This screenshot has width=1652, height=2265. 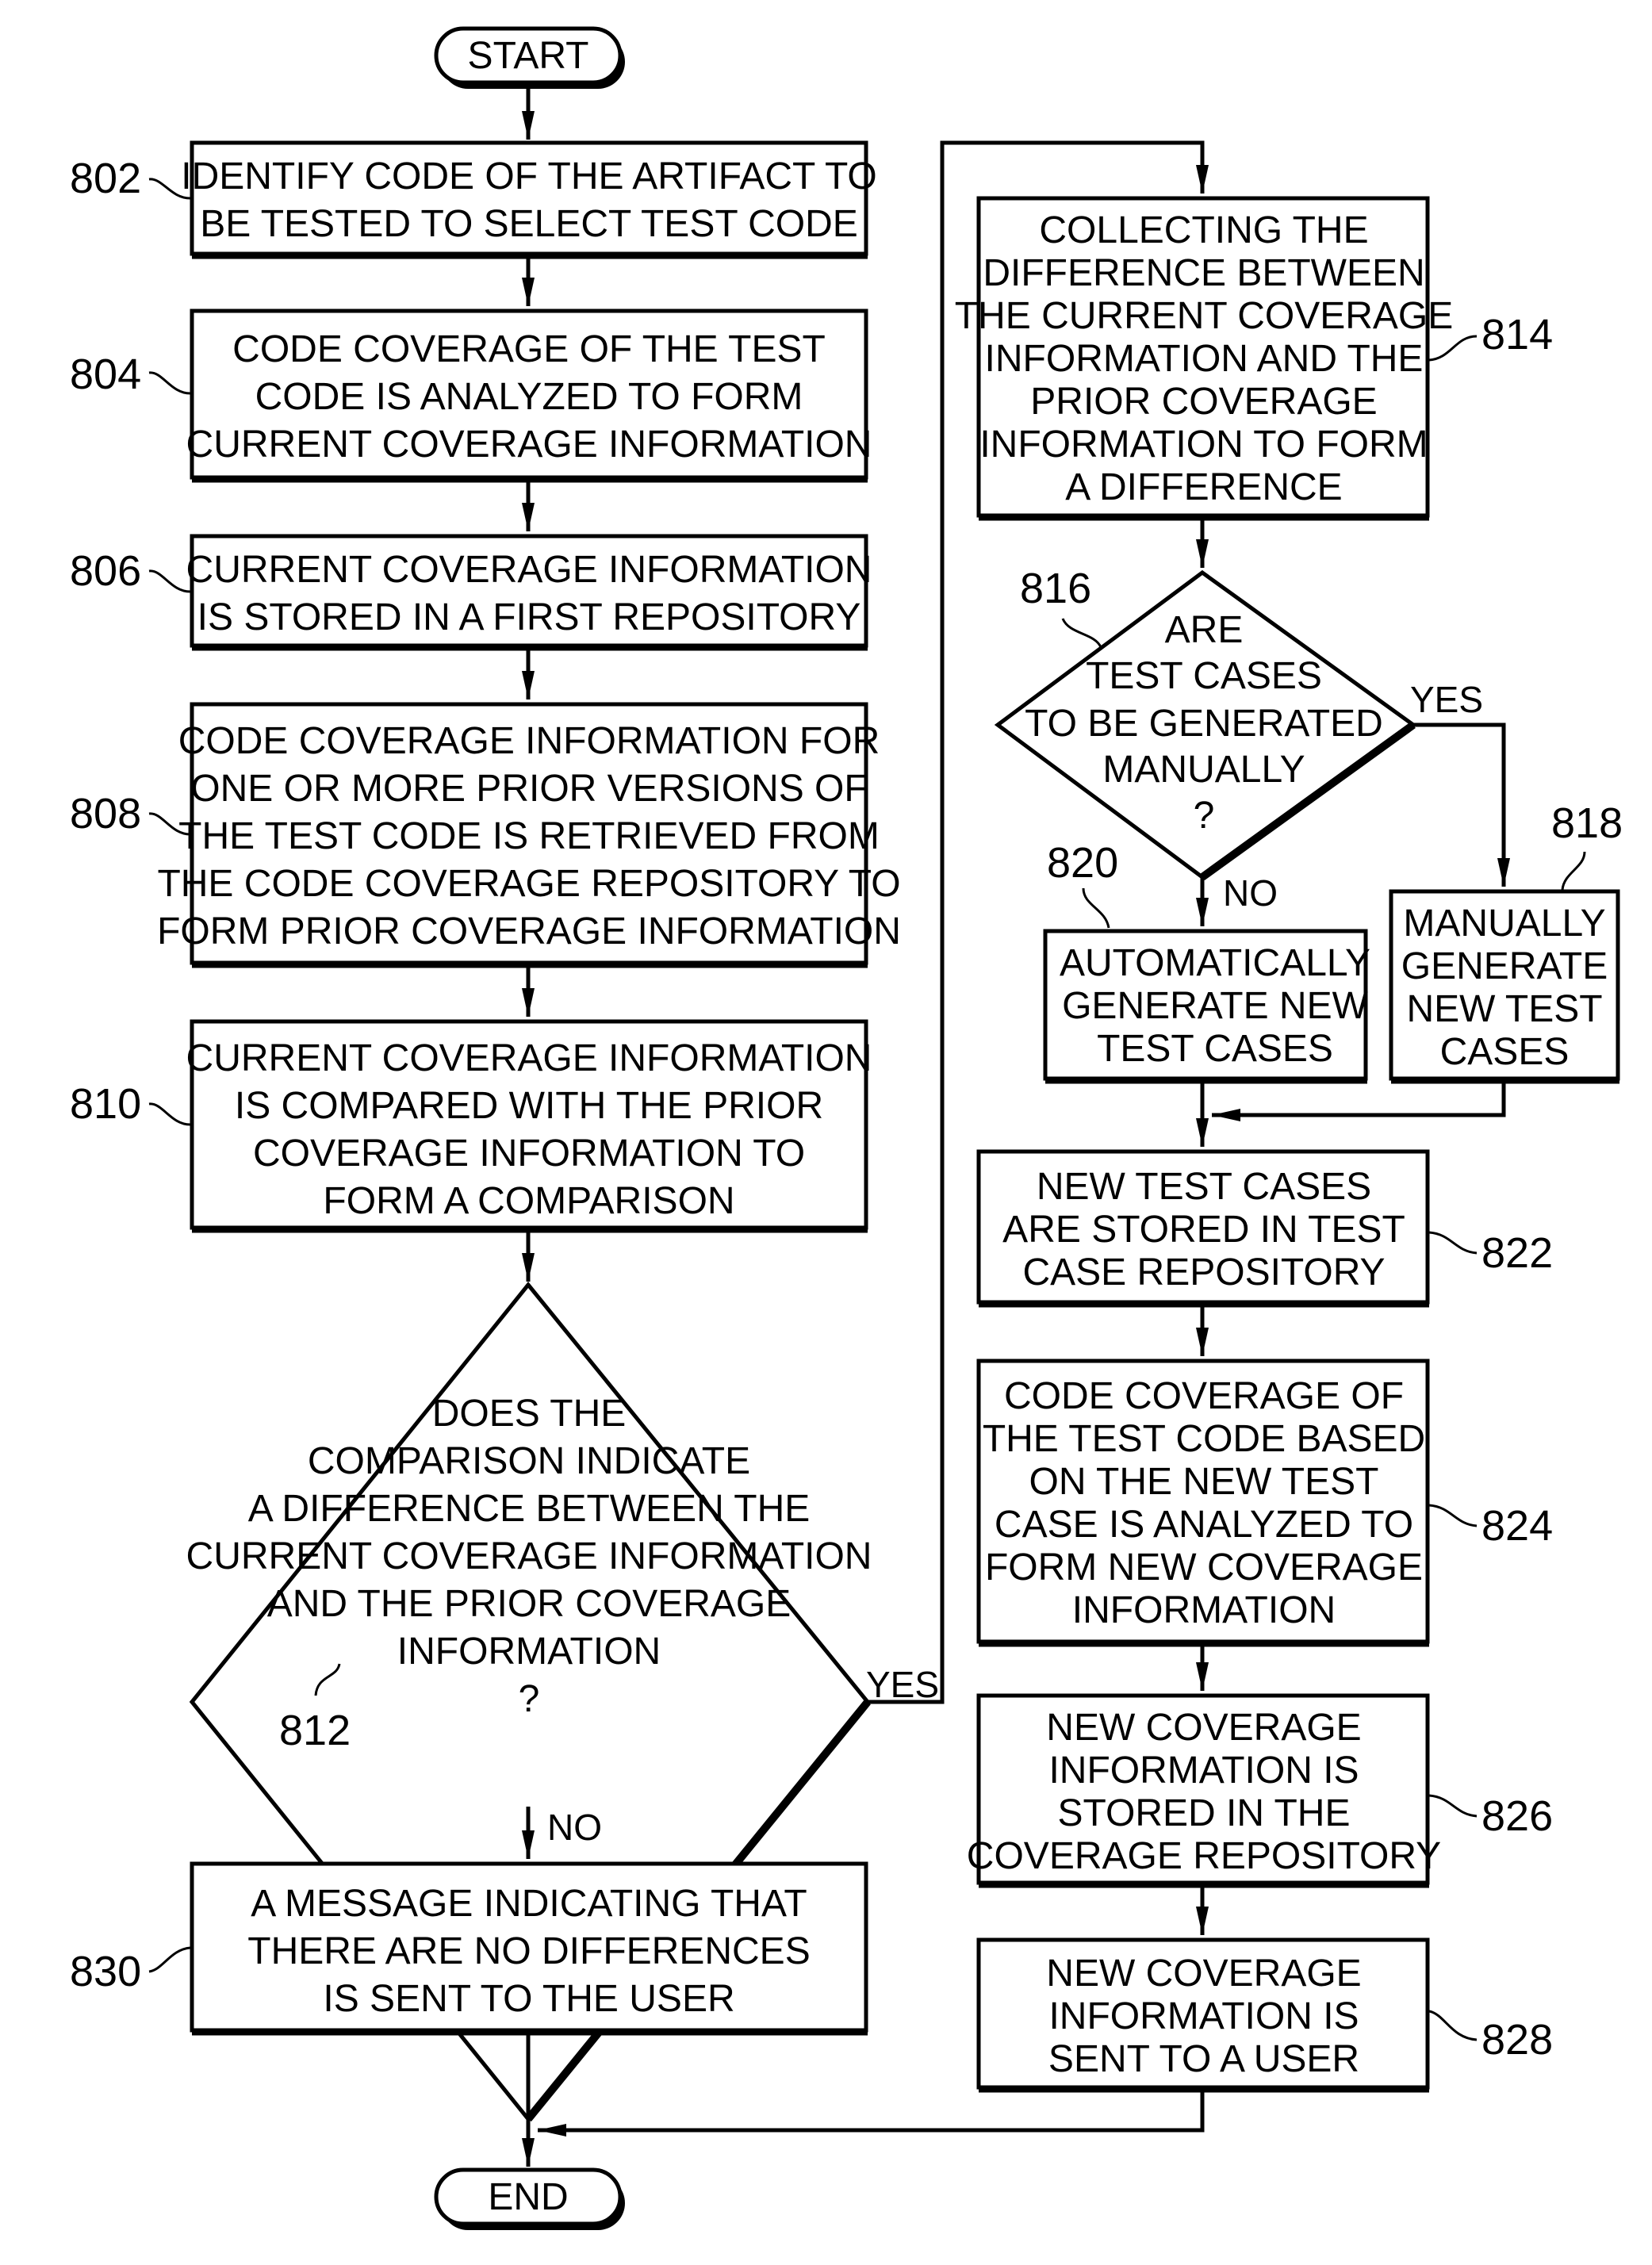 What do you see at coordinates (1203, 1728) in the screenshot?
I see `step-826-line-1: NEW COVERAGE` at bounding box center [1203, 1728].